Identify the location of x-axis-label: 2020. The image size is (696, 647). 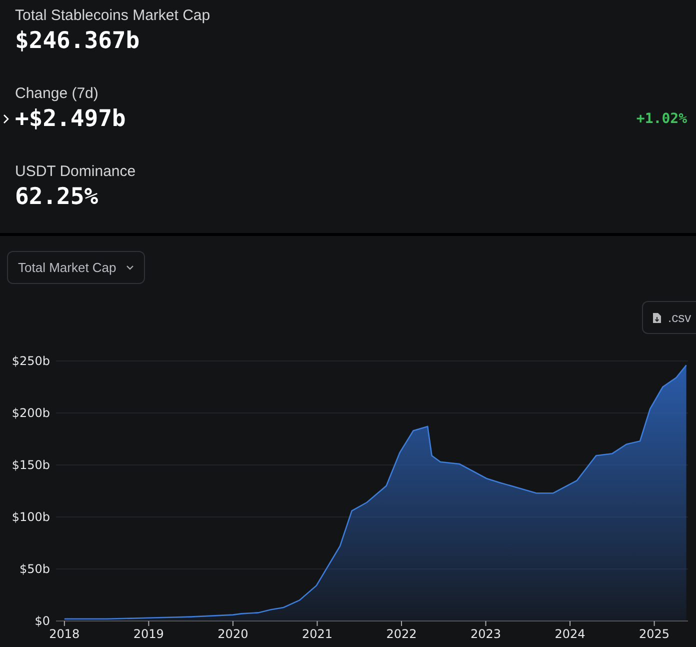
(233, 634).